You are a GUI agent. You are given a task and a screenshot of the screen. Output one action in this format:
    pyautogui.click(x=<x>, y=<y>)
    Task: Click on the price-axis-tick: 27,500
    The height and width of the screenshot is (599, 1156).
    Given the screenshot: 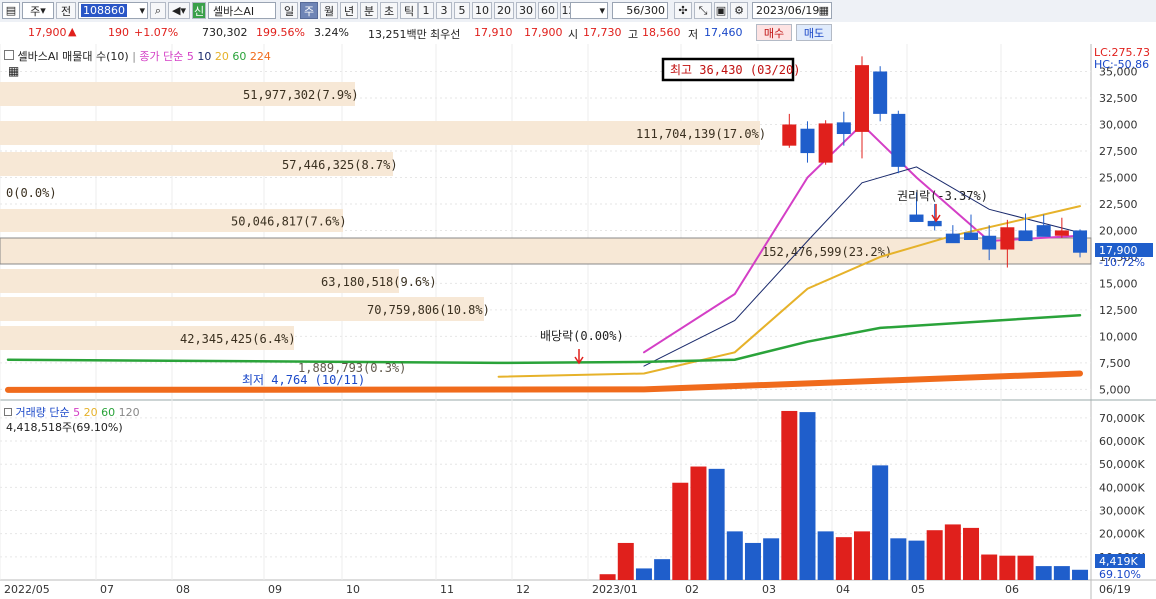 What is the action you would take?
    pyautogui.click(x=1118, y=151)
    